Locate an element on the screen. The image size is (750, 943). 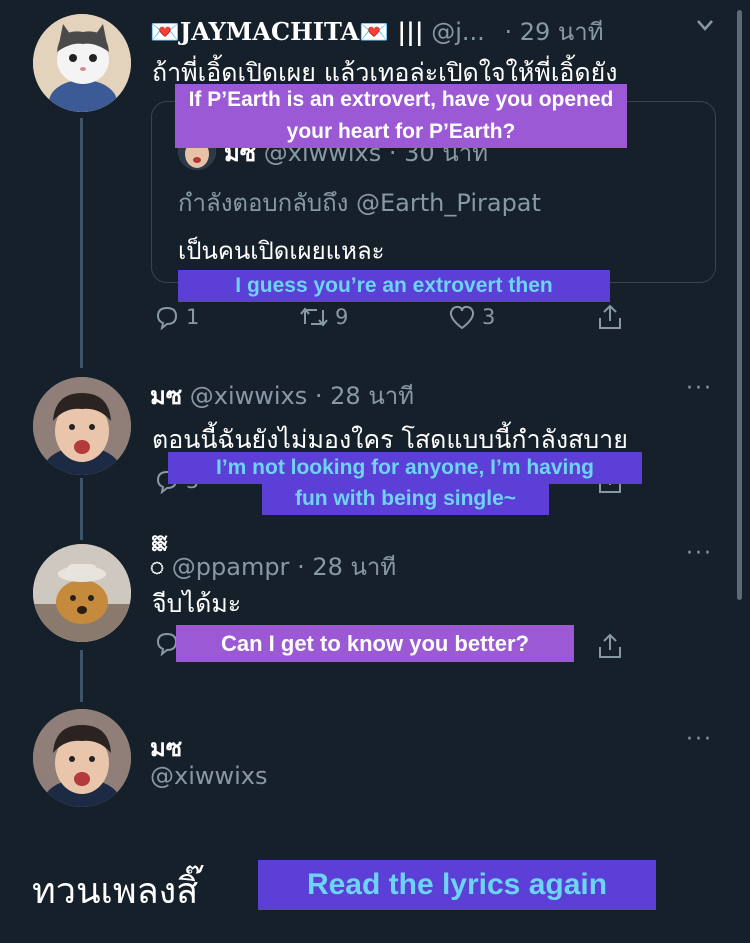
retweet-button: 9 is located at coordinates (323, 317).